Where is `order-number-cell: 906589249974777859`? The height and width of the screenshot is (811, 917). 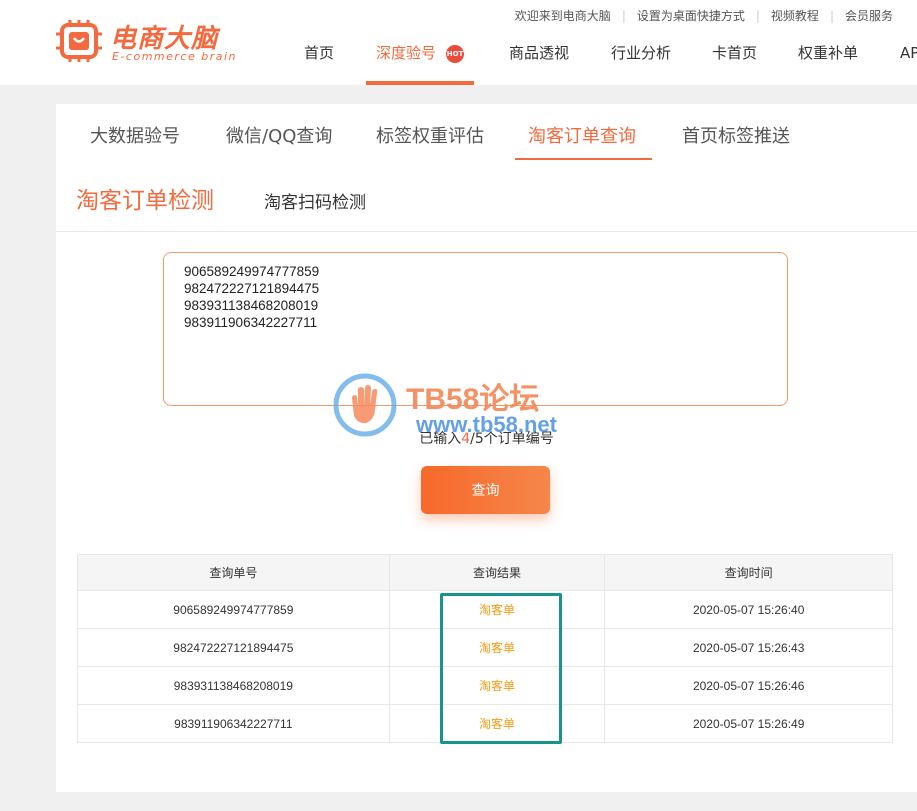 order-number-cell: 906589249974777859 is located at coordinates (233, 609).